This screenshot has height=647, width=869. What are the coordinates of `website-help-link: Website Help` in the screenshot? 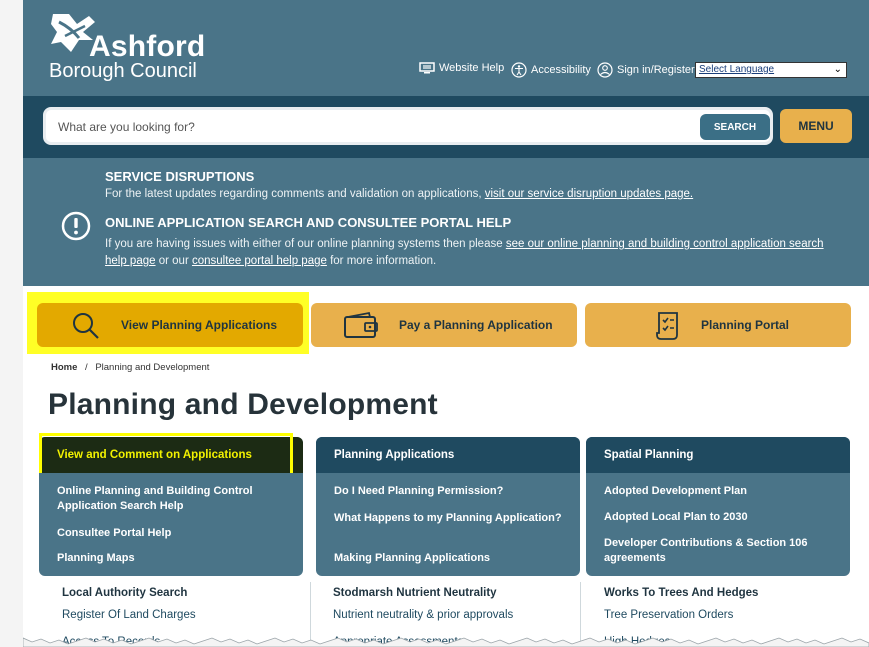 It's located at (461, 68).